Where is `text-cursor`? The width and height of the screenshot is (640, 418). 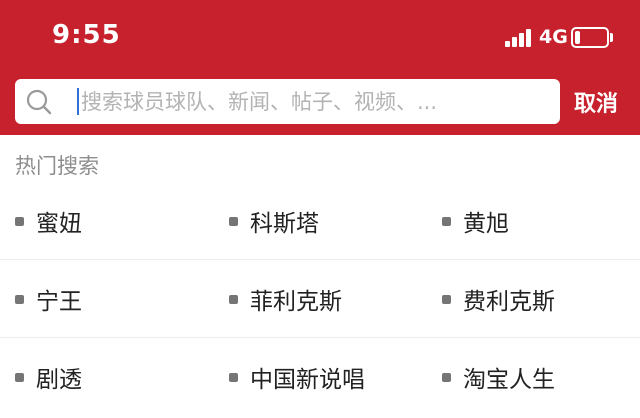 text-cursor is located at coordinates (78, 101).